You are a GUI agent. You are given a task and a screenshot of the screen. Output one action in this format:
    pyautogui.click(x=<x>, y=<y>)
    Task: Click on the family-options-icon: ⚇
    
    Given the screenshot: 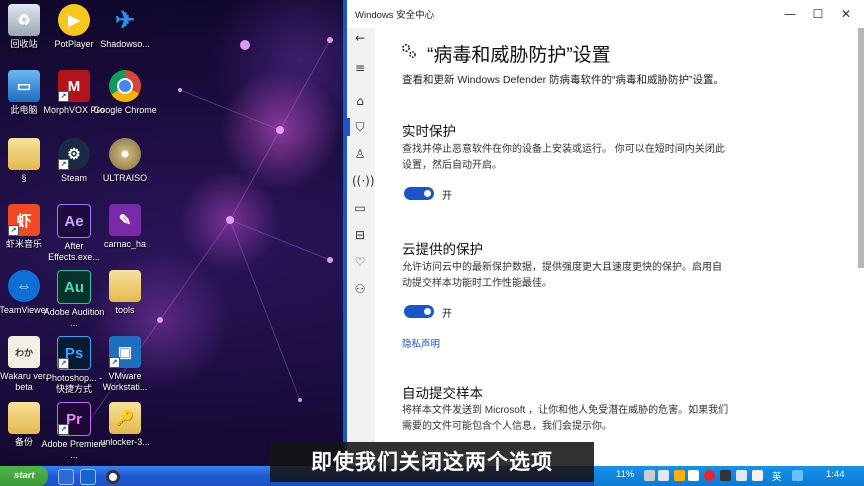 What is the action you would take?
    pyautogui.click(x=360, y=289)
    